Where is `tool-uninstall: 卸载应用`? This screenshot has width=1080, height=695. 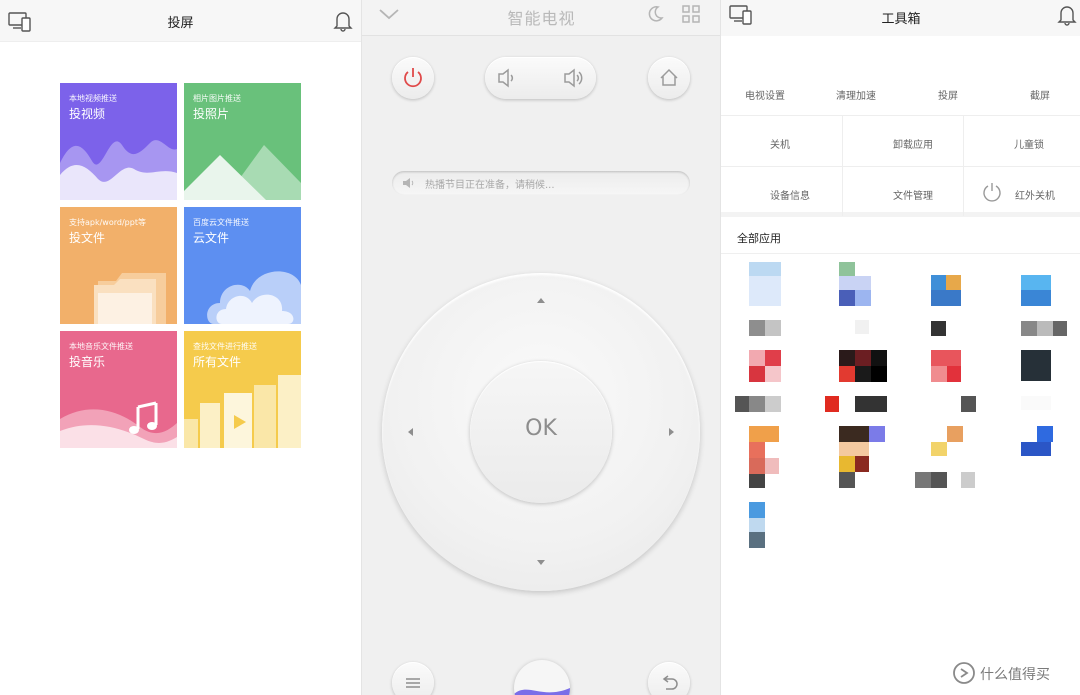
tool-uninstall: 卸载应用 is located at coordinates (903, 141).